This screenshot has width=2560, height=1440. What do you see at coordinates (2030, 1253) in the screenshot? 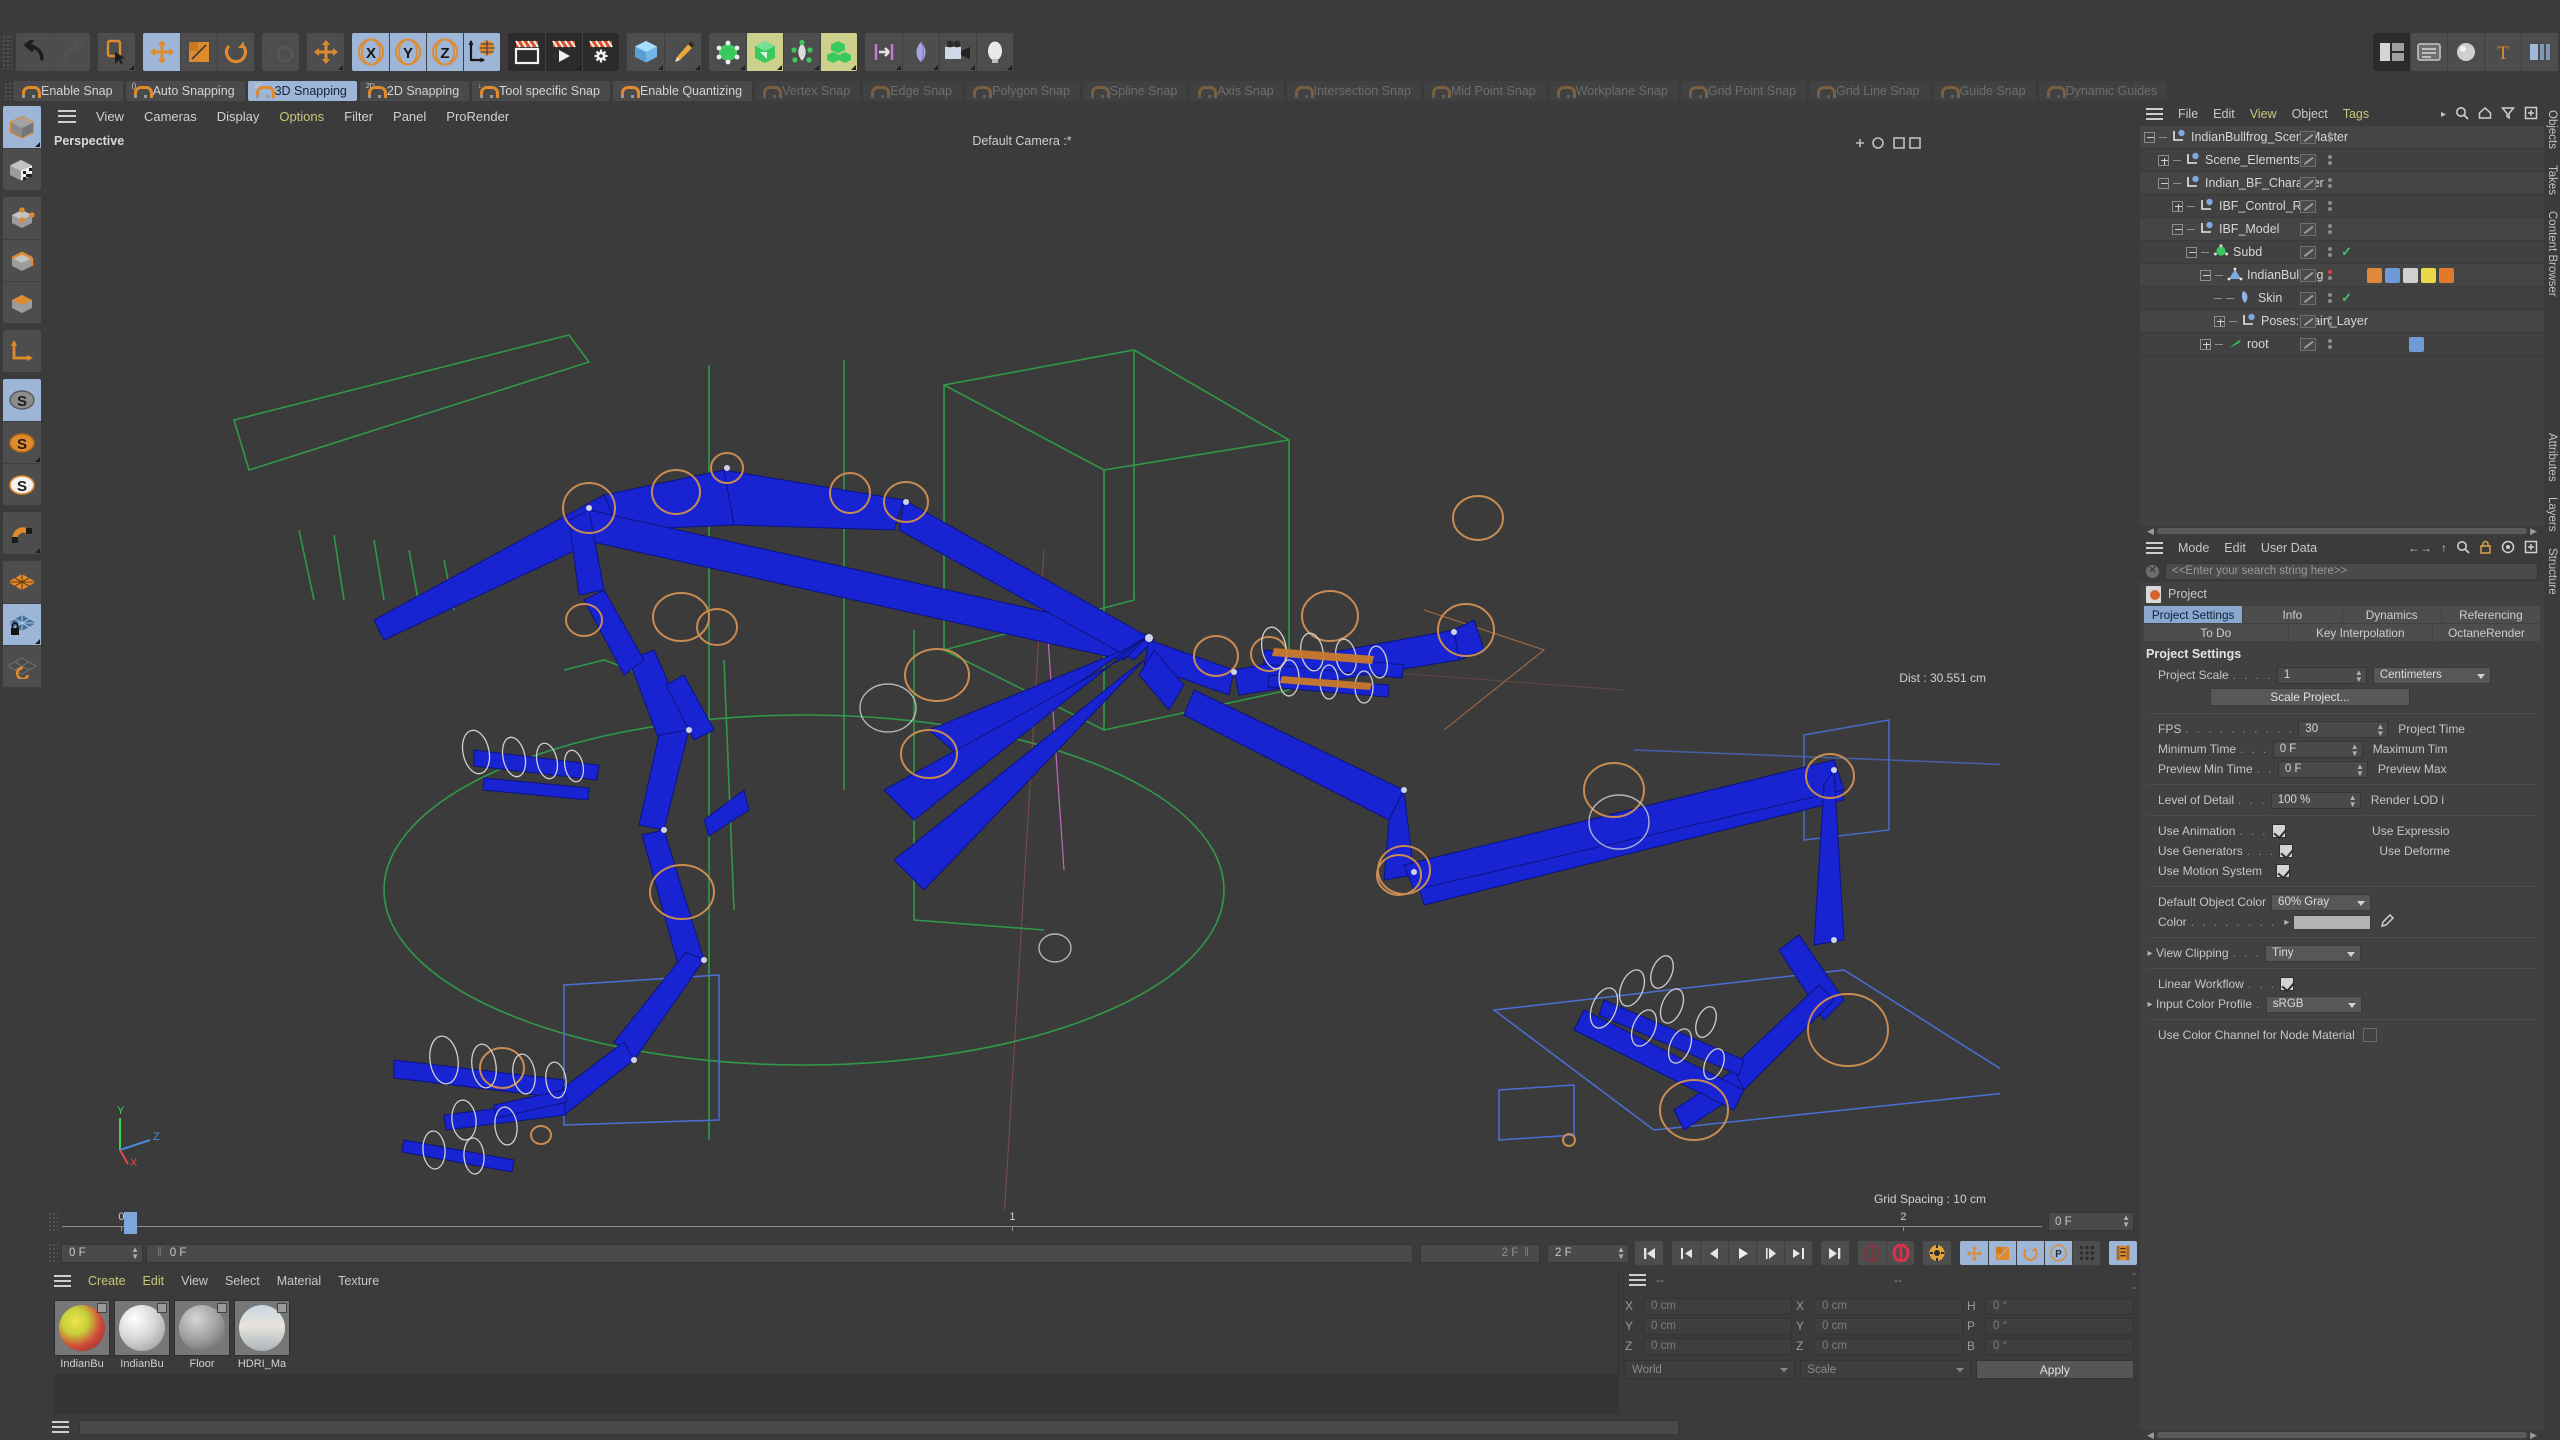
I see `key-rotation-button` at bounding box center [2030, 1253].